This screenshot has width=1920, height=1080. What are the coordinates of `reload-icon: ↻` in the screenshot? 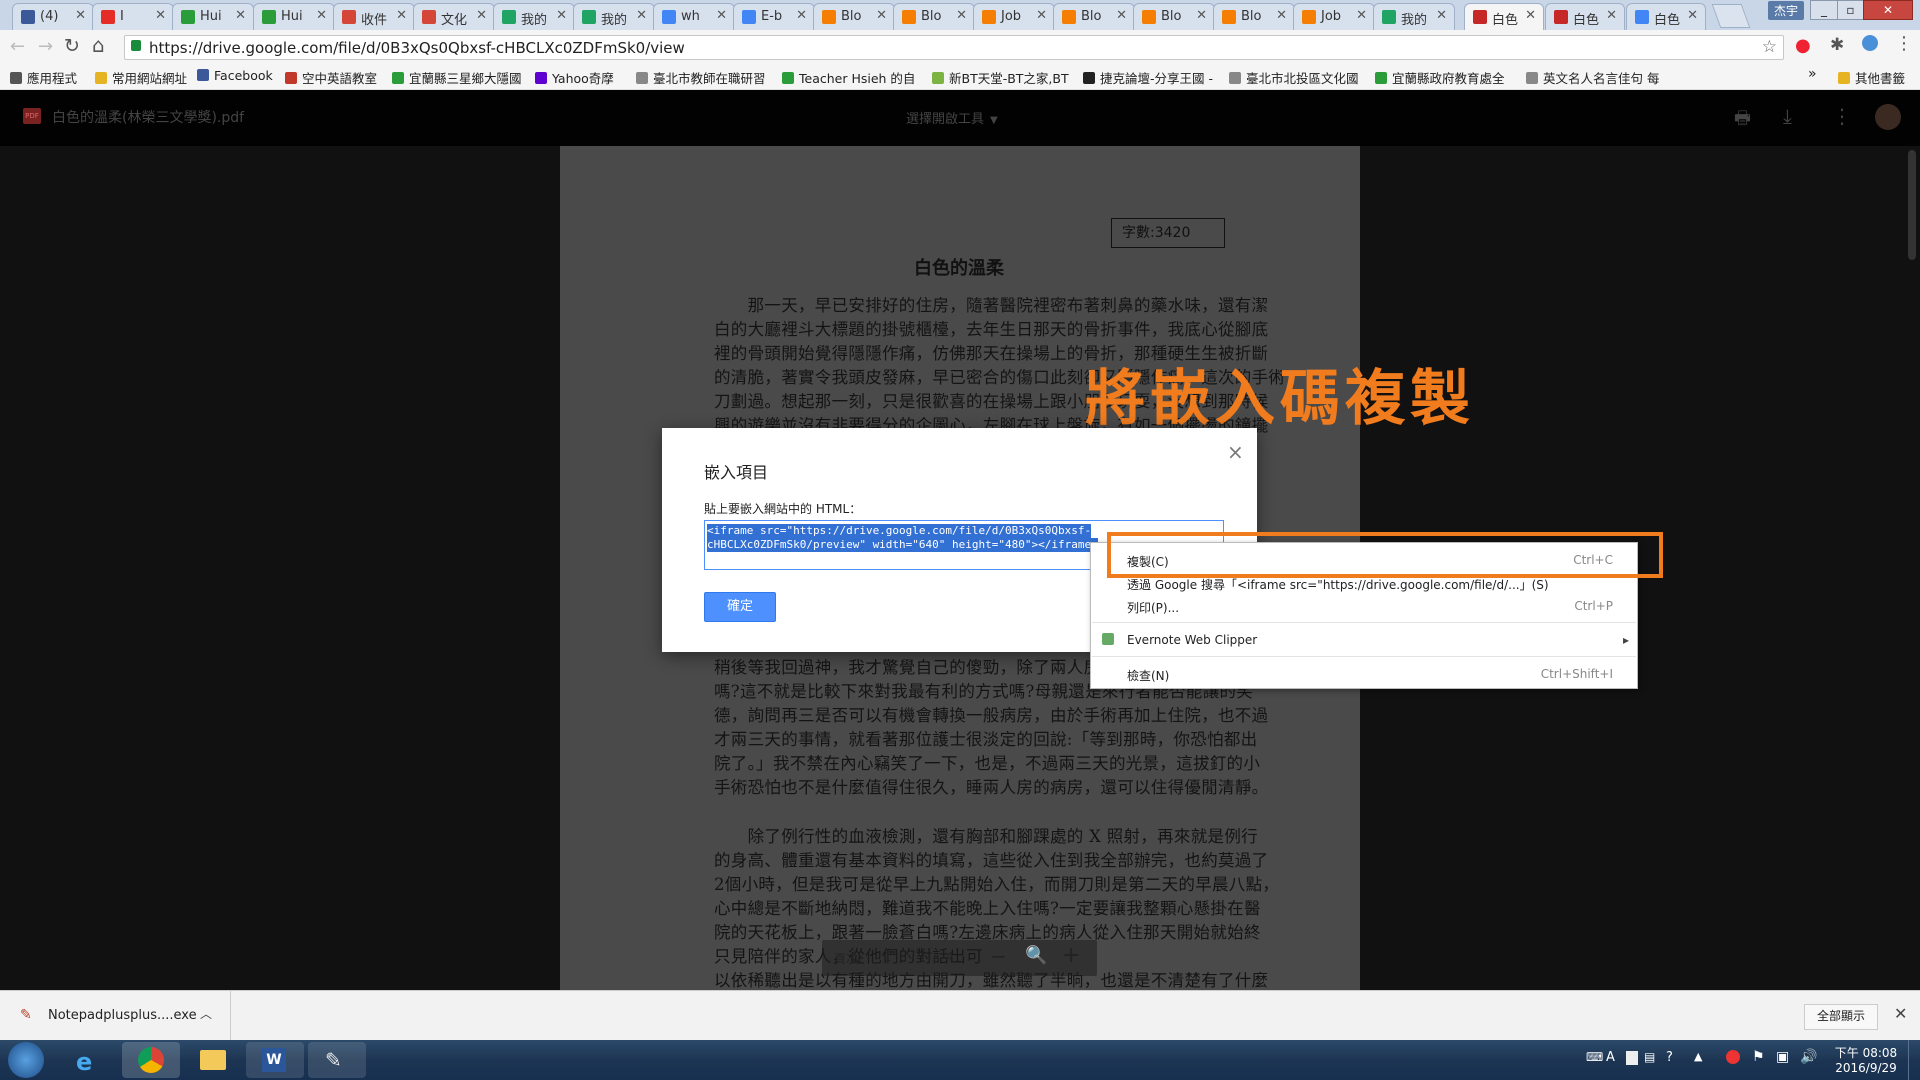 It's located at (72, 46).